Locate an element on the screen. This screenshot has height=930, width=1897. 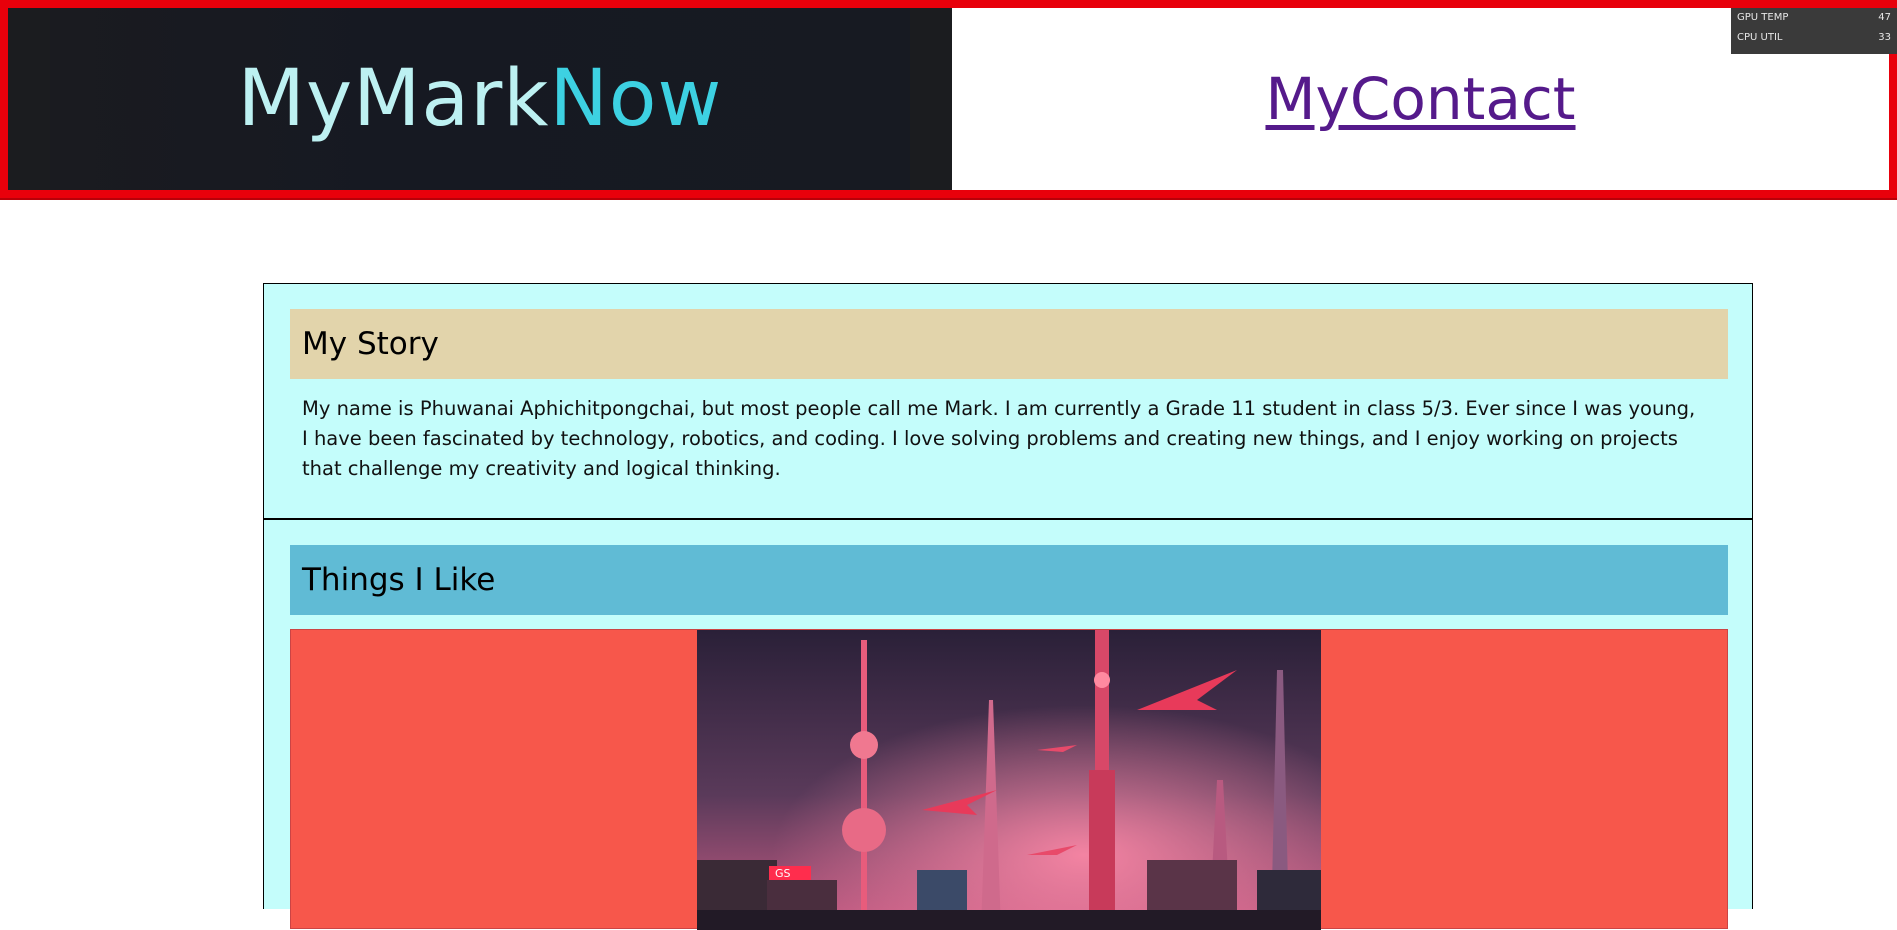
logo-text-mymark: MyMark is located at coordinates (393, 99).